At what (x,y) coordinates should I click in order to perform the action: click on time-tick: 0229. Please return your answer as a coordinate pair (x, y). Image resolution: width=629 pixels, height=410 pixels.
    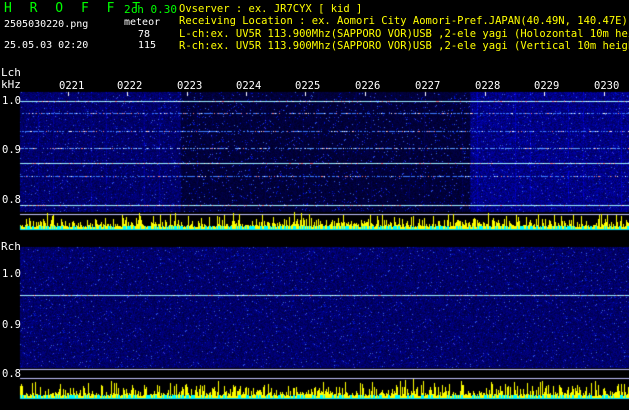
    Looking at the image, I should click on (547, 86).